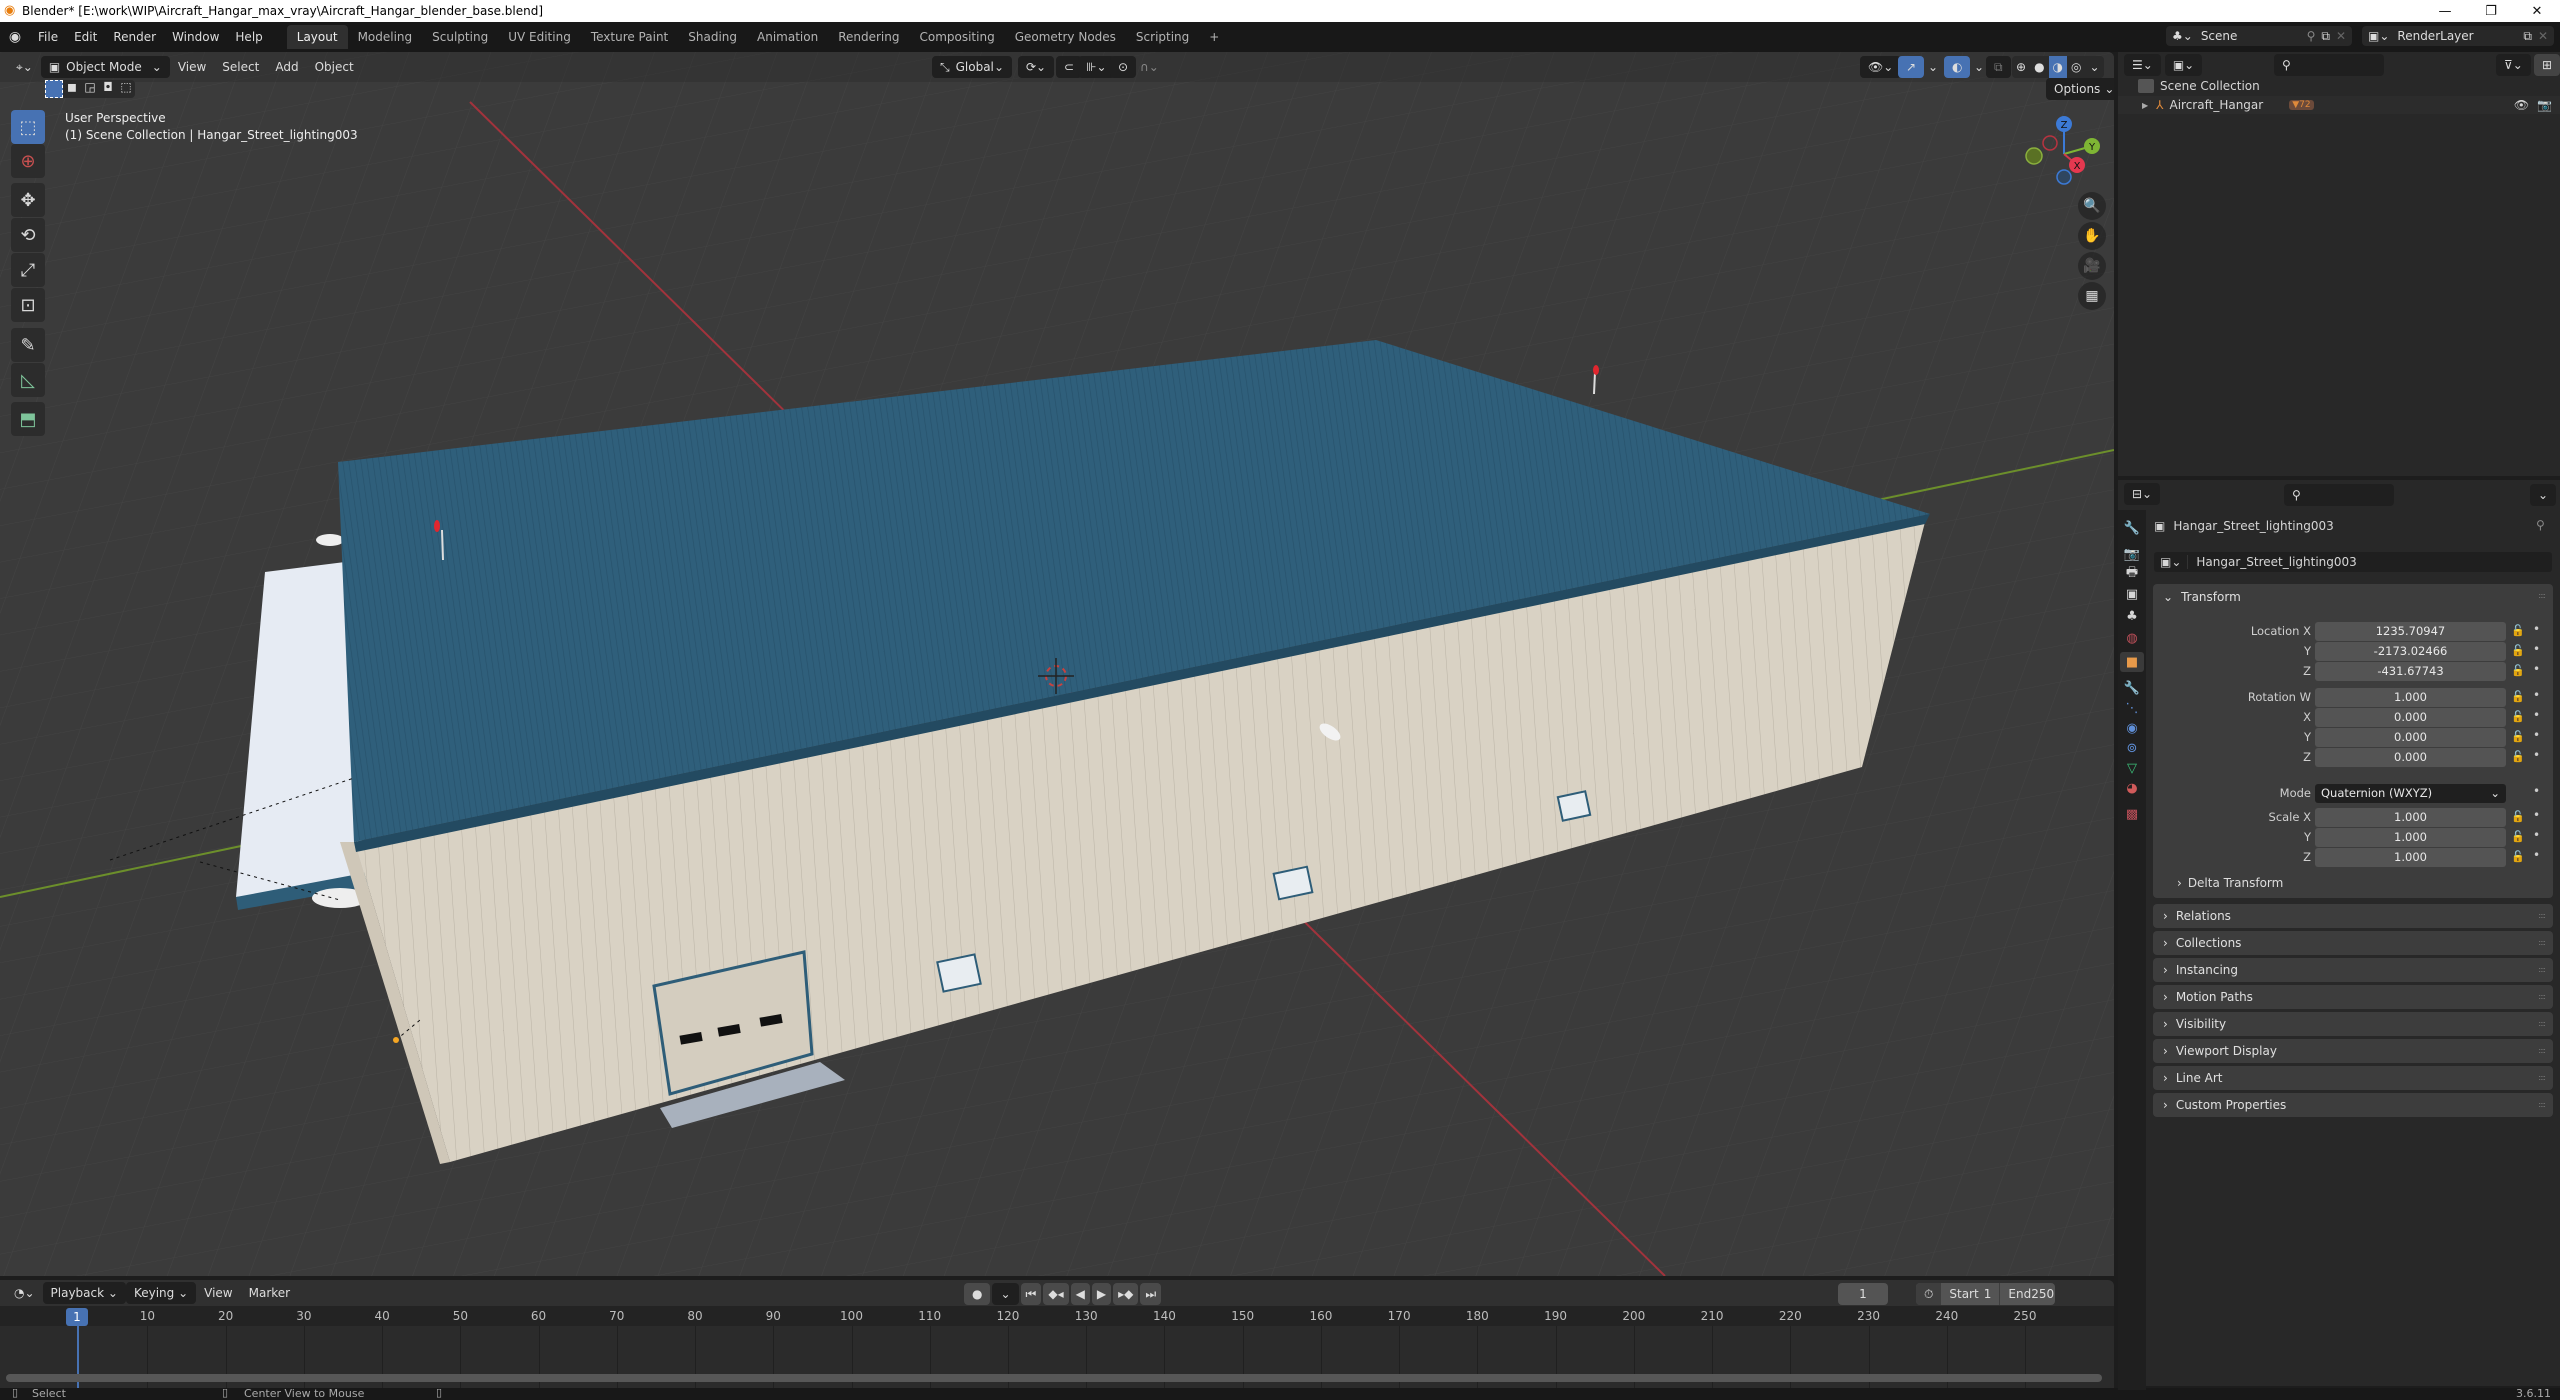 The image size is (2560, 1400). I want to click on menu-render: Render, so click(134, 37).